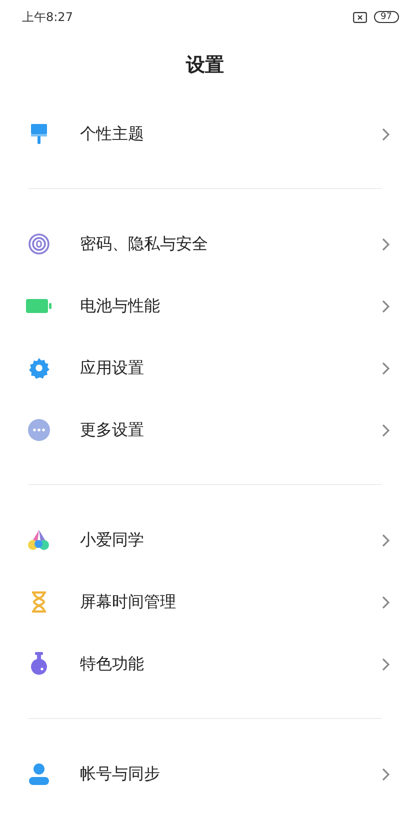  What do you see at coordinates (39, 774) in the screenshot?
I see `person-icon` at bounding box center [39, 774].